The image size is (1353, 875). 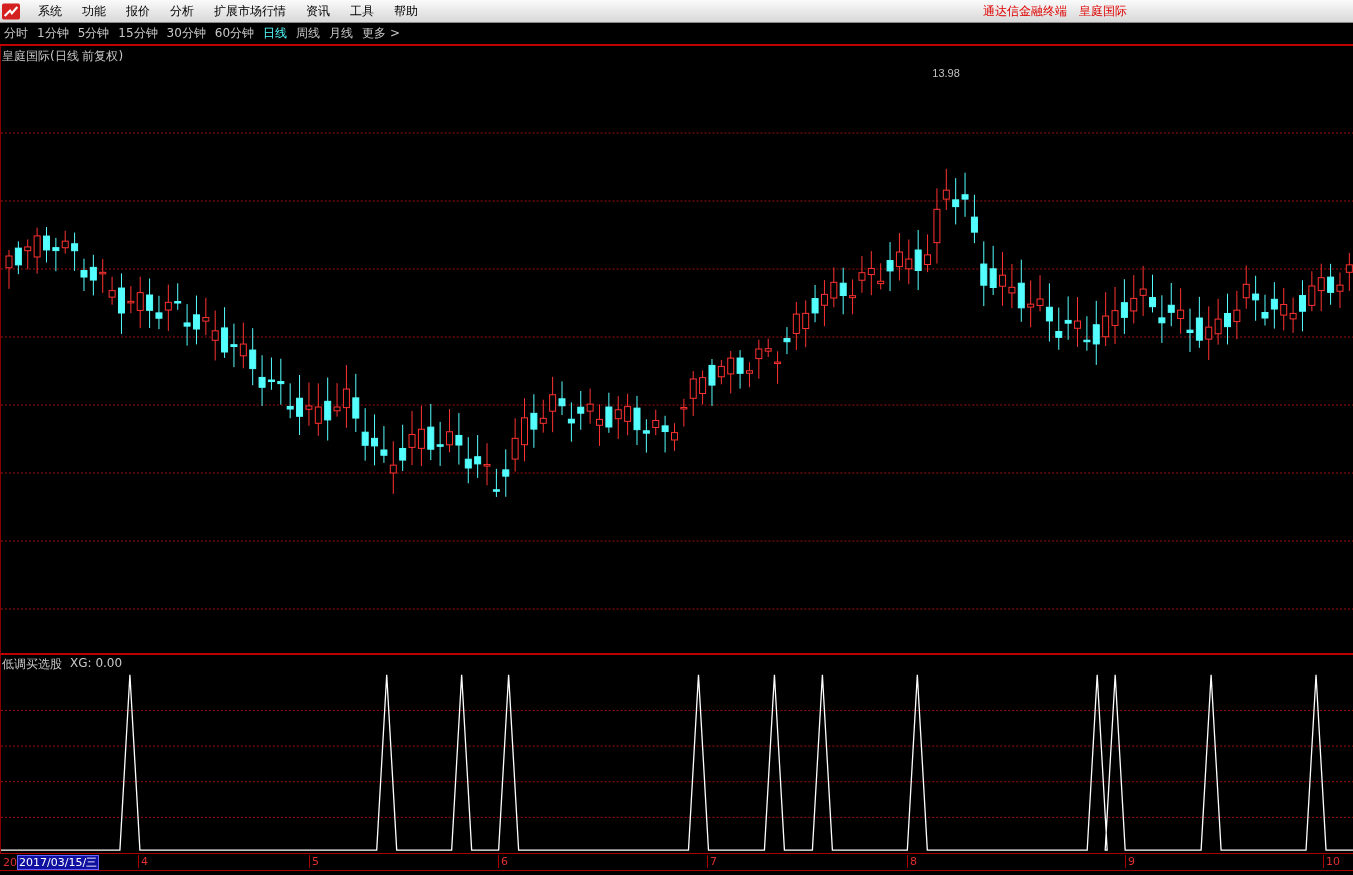 I want to click on period-tab: 15分钟, so click(x=138, y=33).